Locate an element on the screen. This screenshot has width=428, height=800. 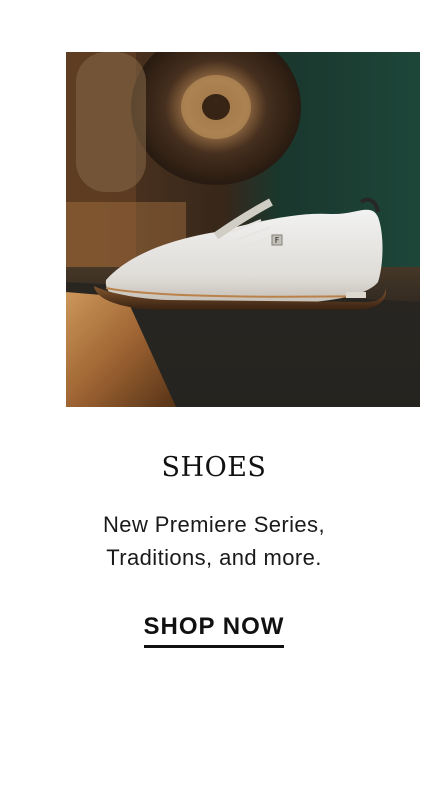
section-title: SHOES is located at coordinates (214, 467).